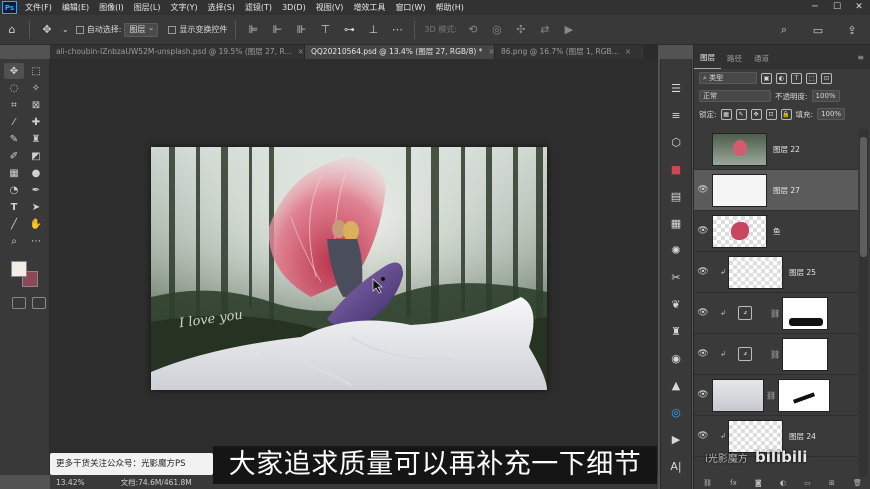 This screenshot has height=489, width=870. What do you see at coordinates (36, 241) in the screenshot?
I see `more-tools-icon: ⋯` at bounding box center [36, 241].